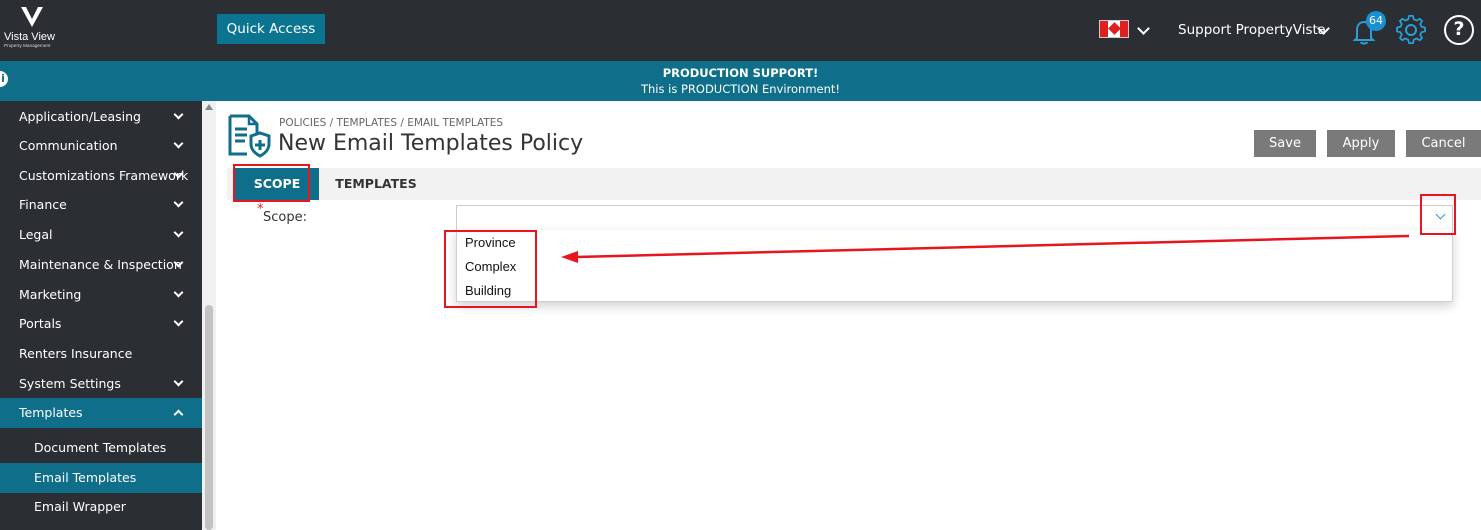 Image resolution: width=1481 pixels, height=530 pixels. I want to click on annotation-arrow, so click(985, 248).